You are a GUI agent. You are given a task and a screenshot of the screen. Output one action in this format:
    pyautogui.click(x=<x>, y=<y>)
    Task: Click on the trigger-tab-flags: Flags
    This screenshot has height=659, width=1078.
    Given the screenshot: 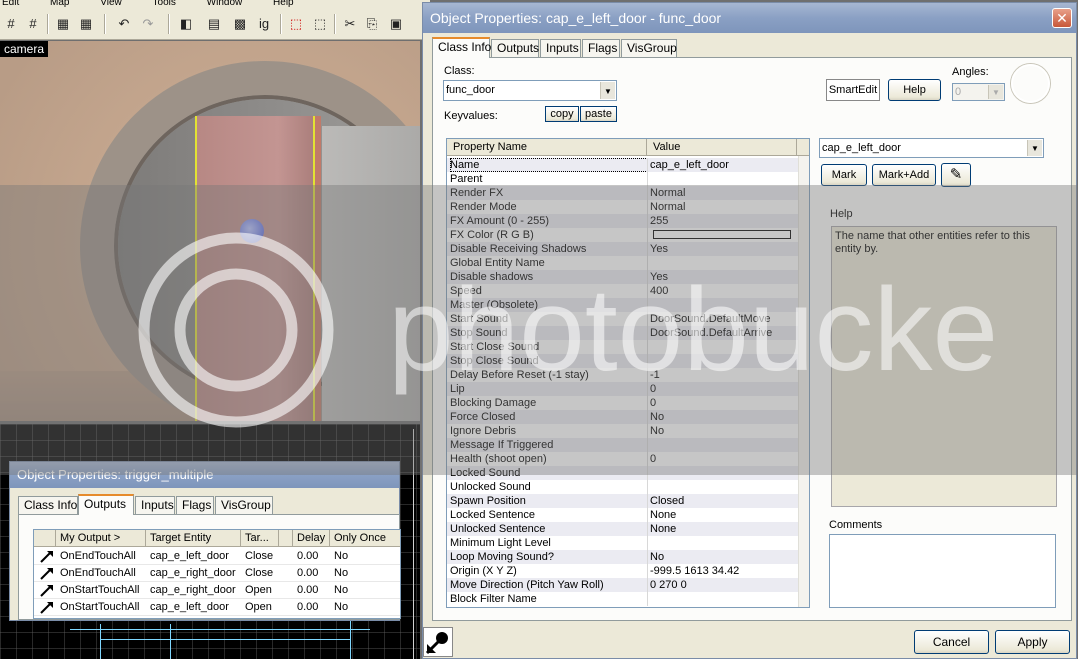 What is the action you would take?
    pyautogui.click(x=195, y=505)
    